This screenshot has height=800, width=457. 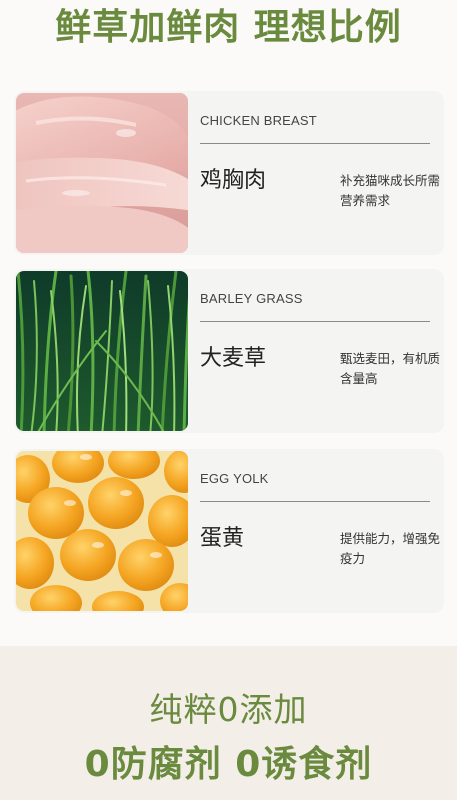 I want to click on egg-yolk-image, so click(x=102, y=531).